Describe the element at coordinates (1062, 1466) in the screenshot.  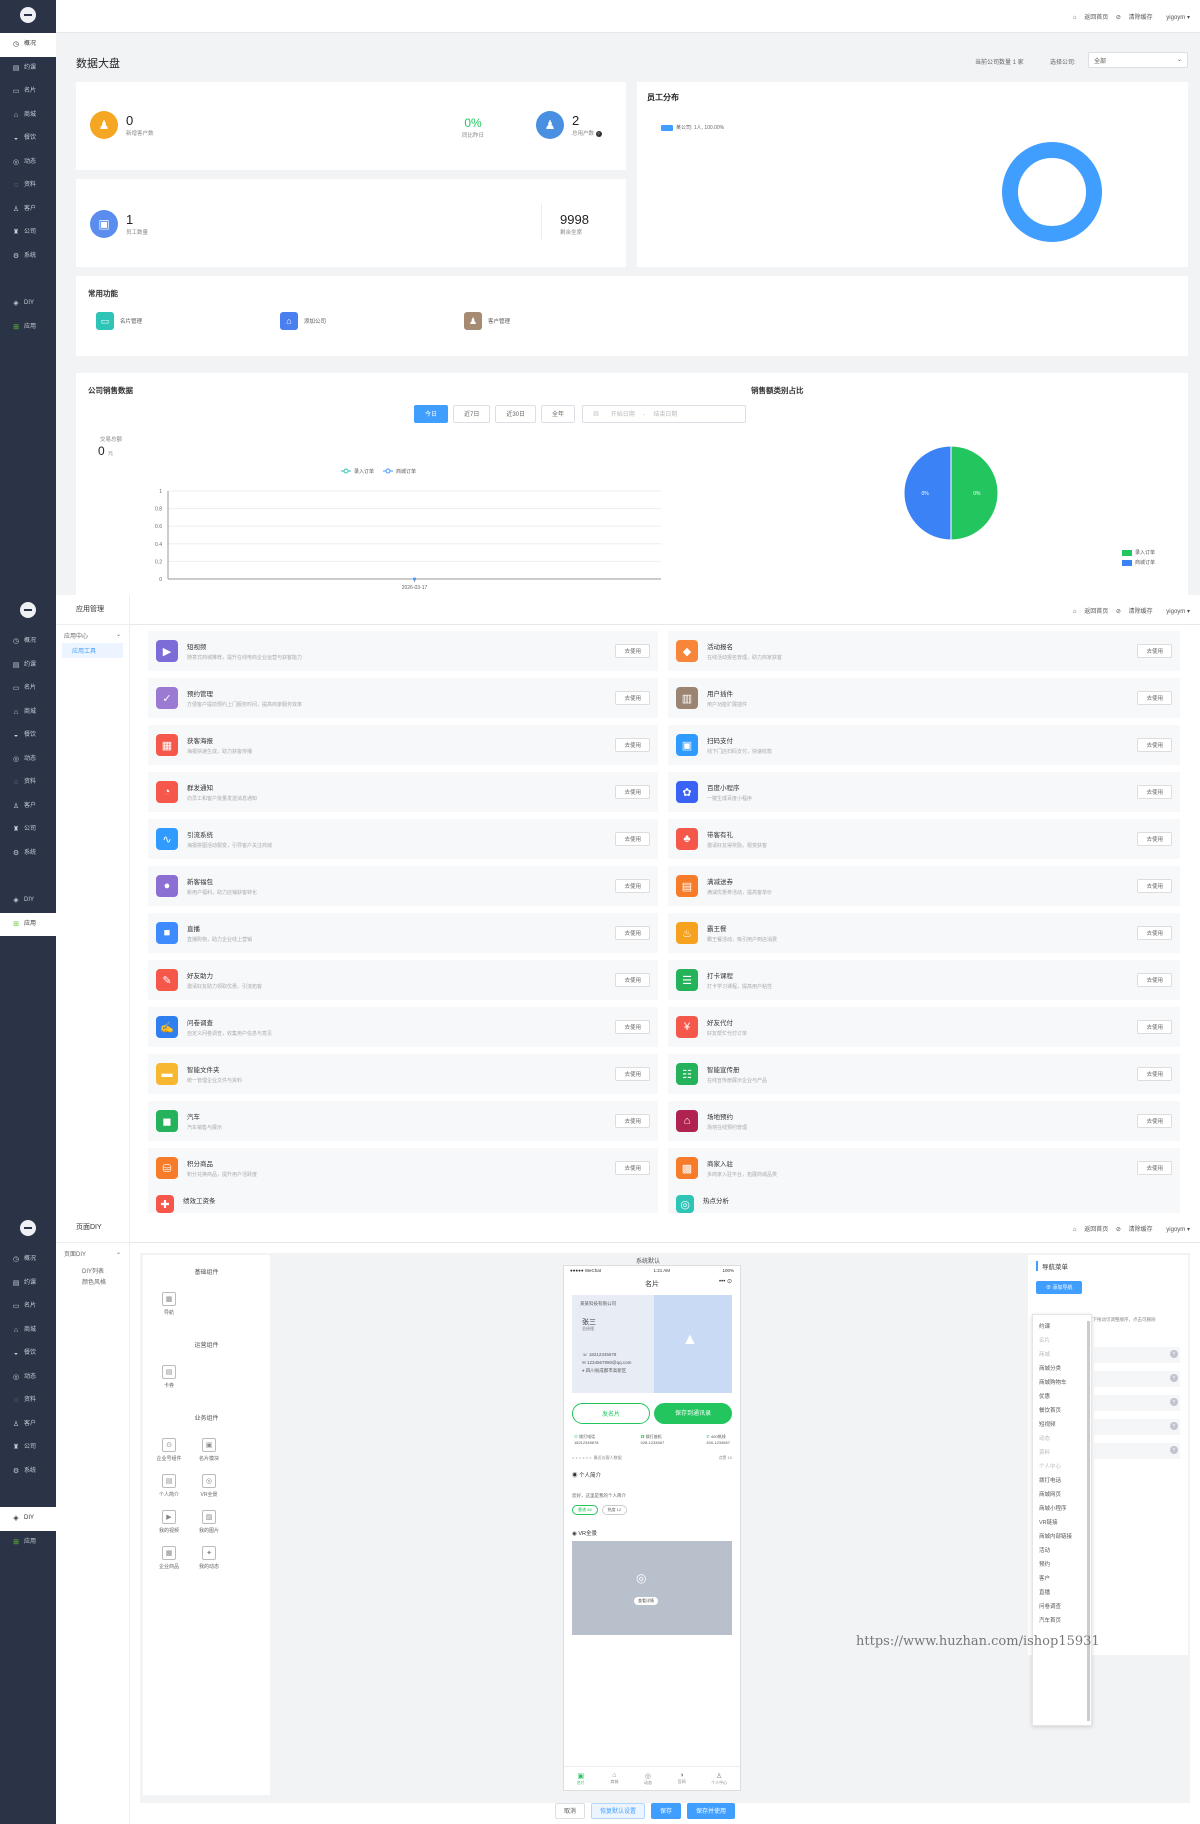
I see `nav-option: 个人中心` at that location.